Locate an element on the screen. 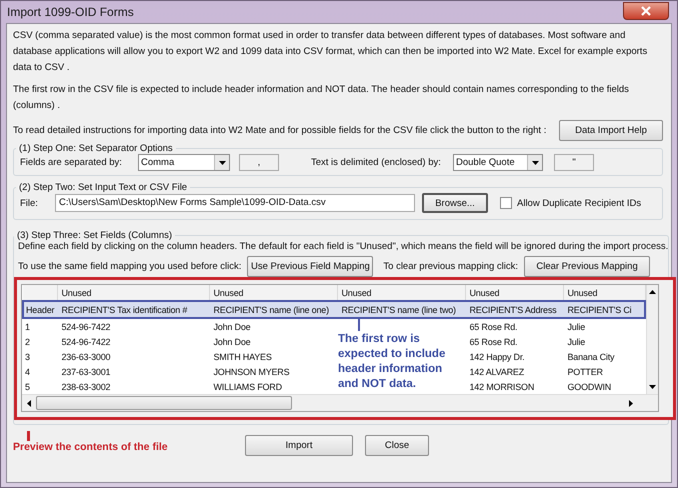  field-label: To clear previous mapping click: is located at coordinates (450, 266).